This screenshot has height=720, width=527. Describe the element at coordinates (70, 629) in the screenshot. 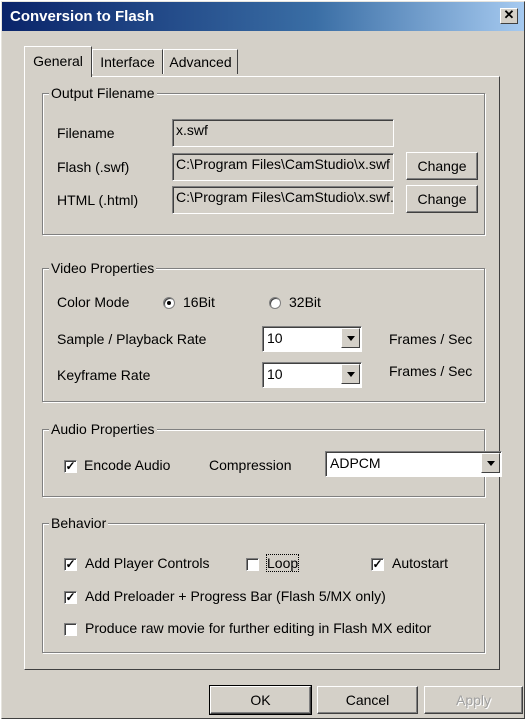

I see `raw-movie-checkbox` at that location.